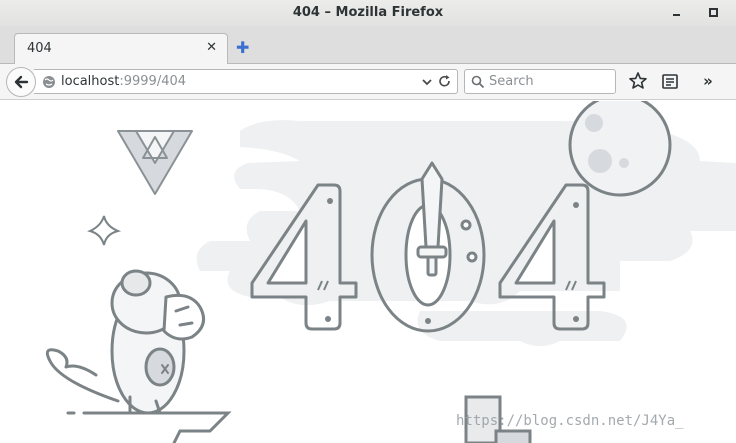 The image size is (736, 443). I want to click on tab-404: 404 ✕, so click(121, 49).